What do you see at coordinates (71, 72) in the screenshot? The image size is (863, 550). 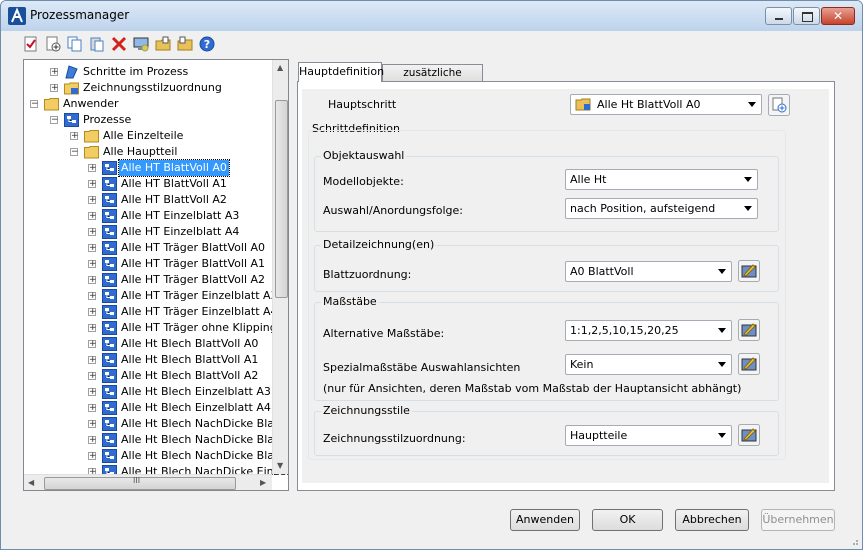 I see `step-icon` at bounding box center [71, 72].